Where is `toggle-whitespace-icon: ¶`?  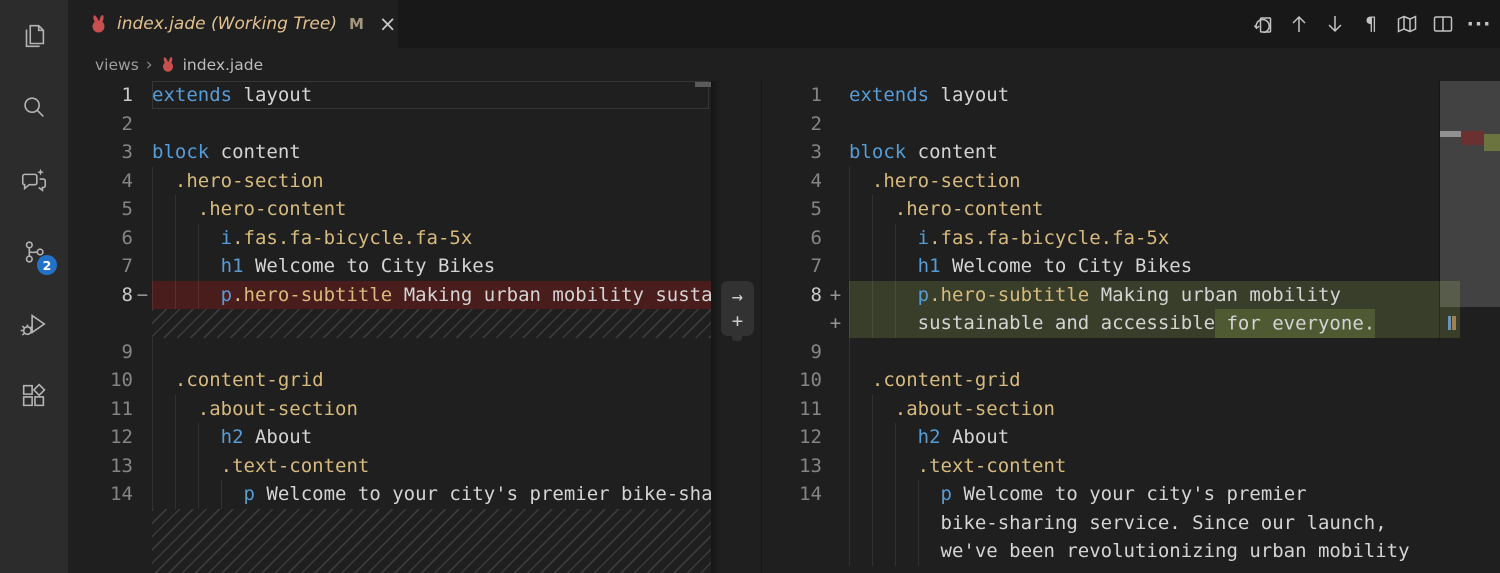 toggle-whitespace-icon: ¶ is located at coordinates (1371, 24).